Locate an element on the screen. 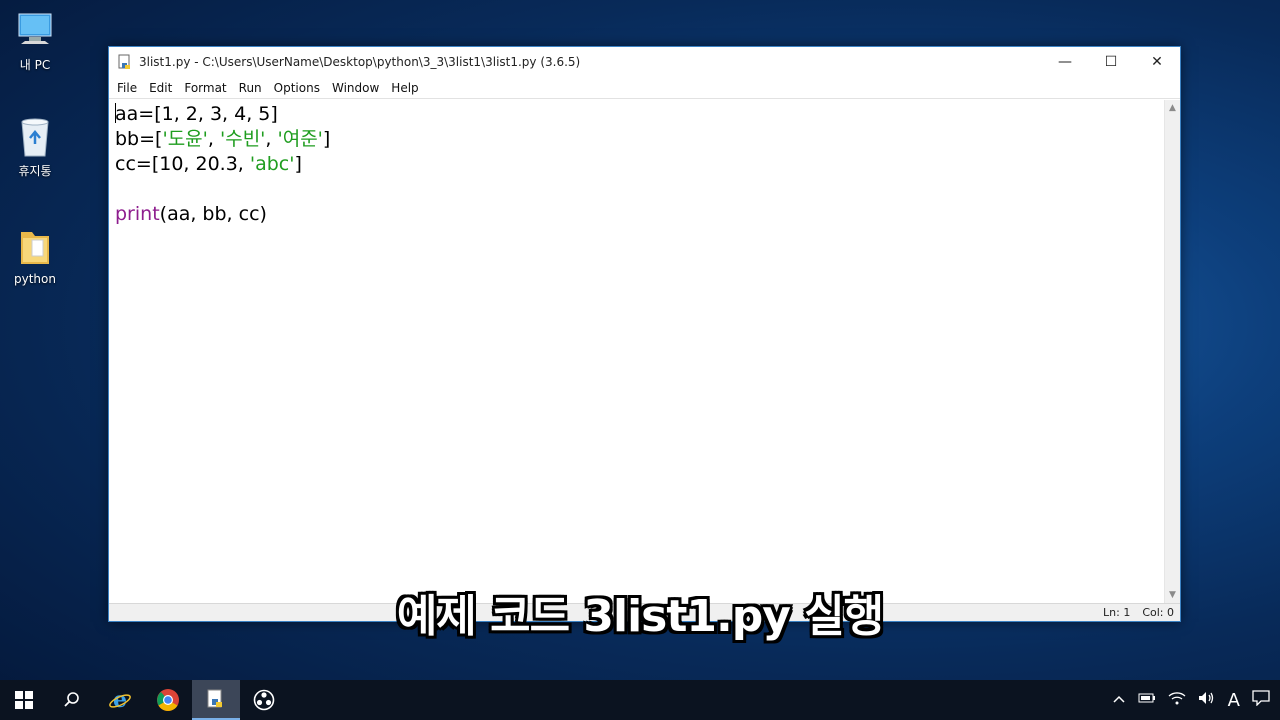 This screenshot has width=1280, height=720. pc-icon is located at coordinates (35, 31).